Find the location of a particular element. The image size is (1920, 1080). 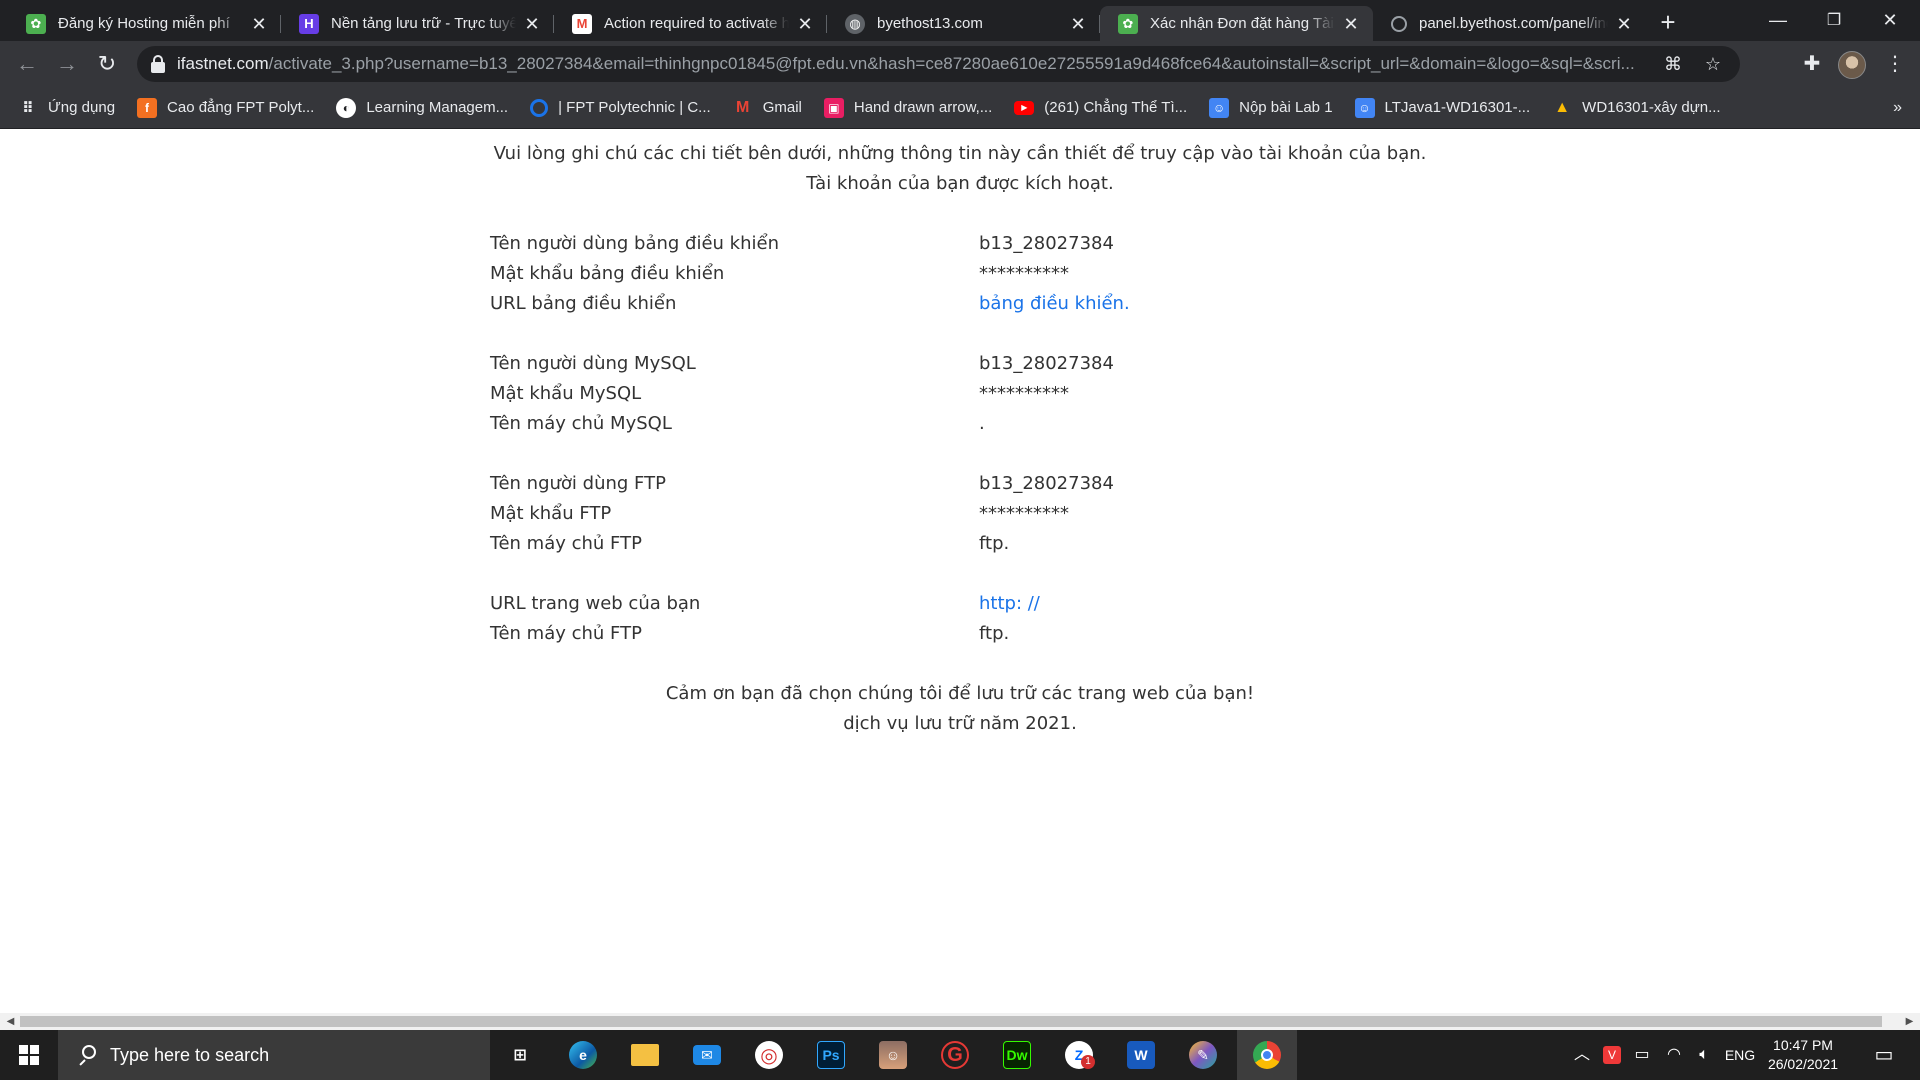

kebab-menu-icon: ⋮ is located at coordinates (1895, 64).